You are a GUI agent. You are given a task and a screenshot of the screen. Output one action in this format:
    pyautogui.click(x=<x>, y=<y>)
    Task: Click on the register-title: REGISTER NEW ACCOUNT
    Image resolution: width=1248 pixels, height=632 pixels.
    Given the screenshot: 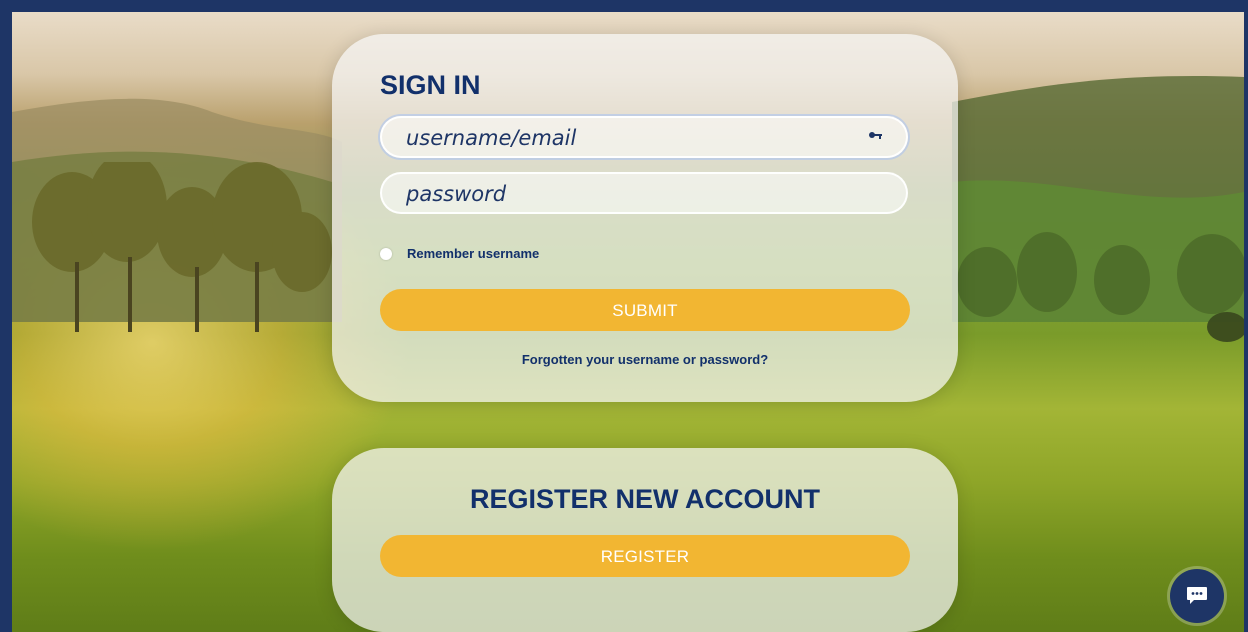 What is the action you would take?
    pyautogui.click(x=645, y=499)
    